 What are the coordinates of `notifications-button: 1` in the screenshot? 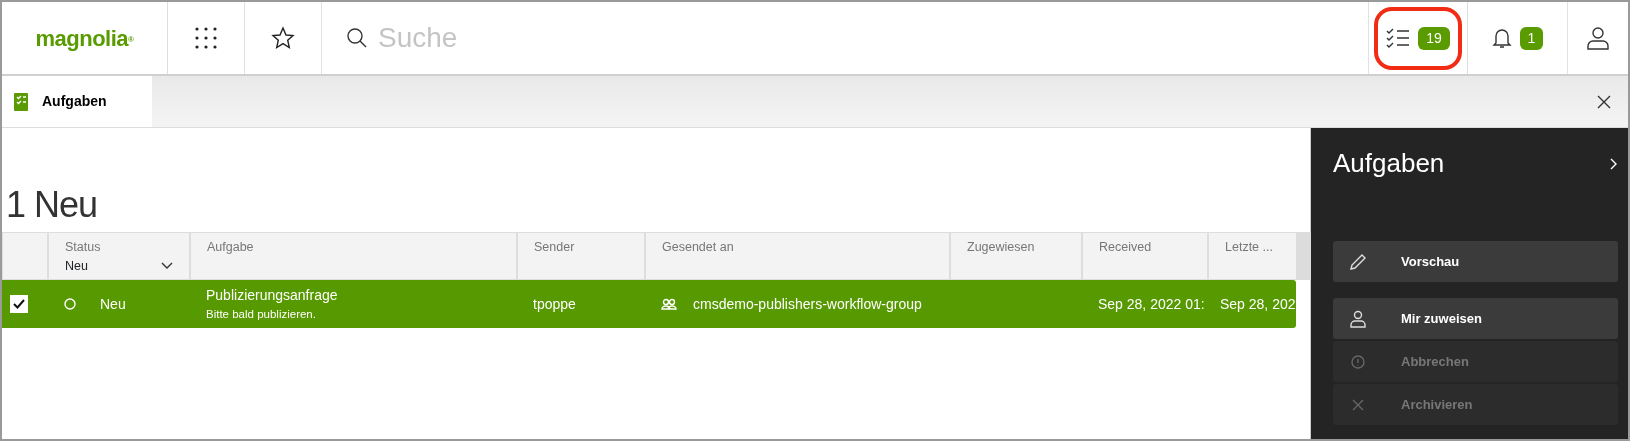 It's located at (1518, 38).